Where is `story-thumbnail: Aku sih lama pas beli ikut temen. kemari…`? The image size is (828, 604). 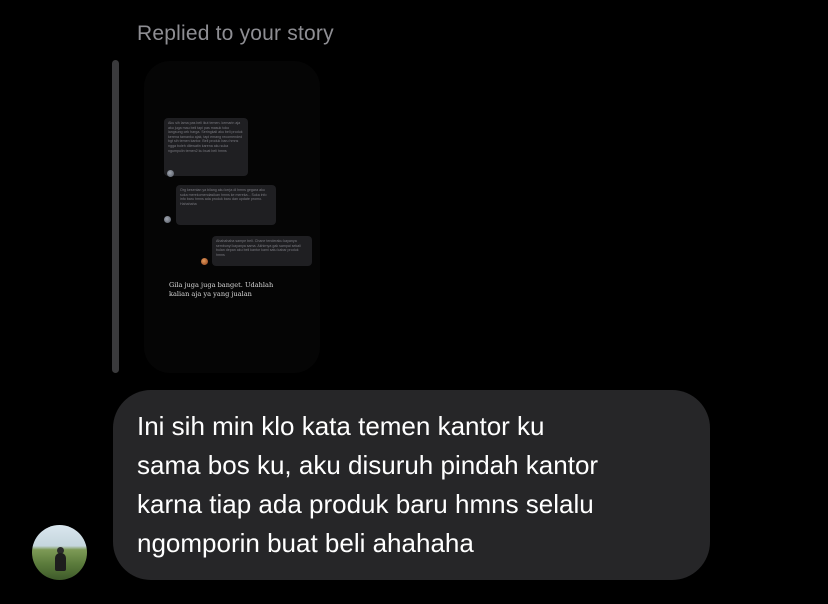
story-thumbnail: Aku sih lama pas beli ikut temen. kemari… is located at coordinates (232, 217).